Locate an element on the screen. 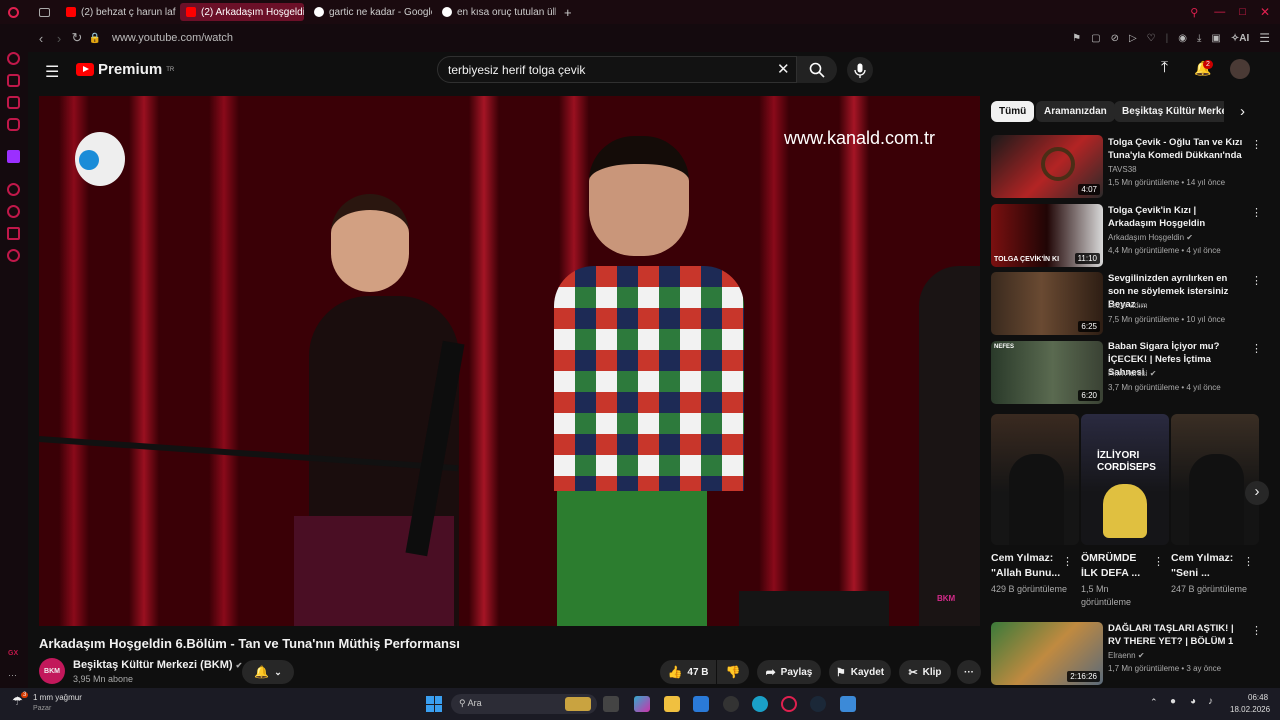 The height and width of the screenshot is (720, 1280). related-channel: Arkadaşım Hoşgeldin ✔ is located at coordinates (1150, 237).